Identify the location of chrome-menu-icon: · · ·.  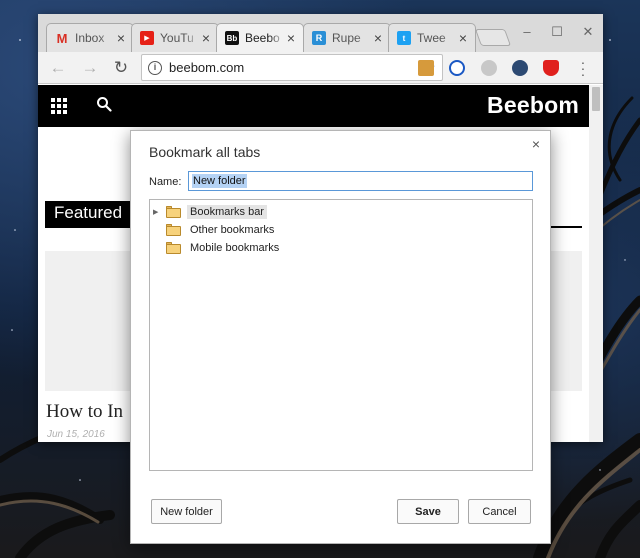
(583, 68).